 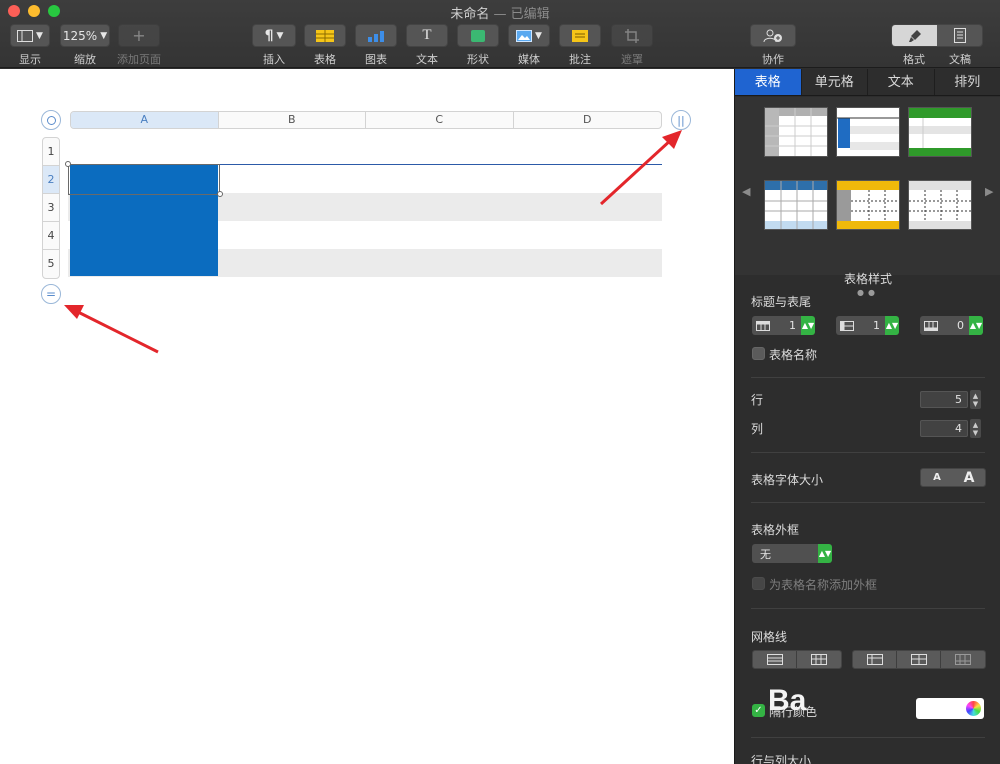 I want to click on alternate-row-color-well, so click(x=950, y=708).